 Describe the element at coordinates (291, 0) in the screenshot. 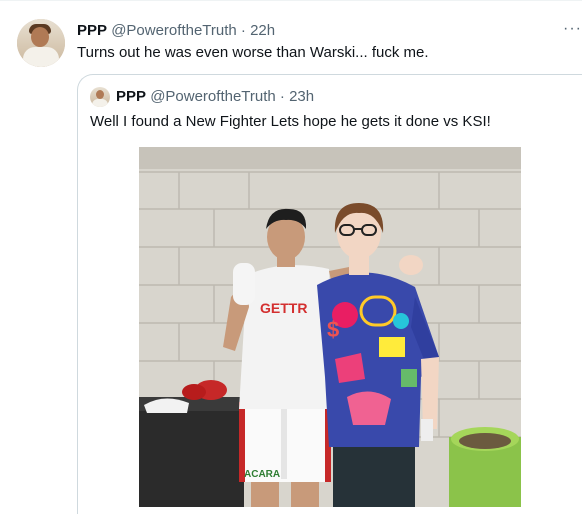

I see `top-divider` at that location.